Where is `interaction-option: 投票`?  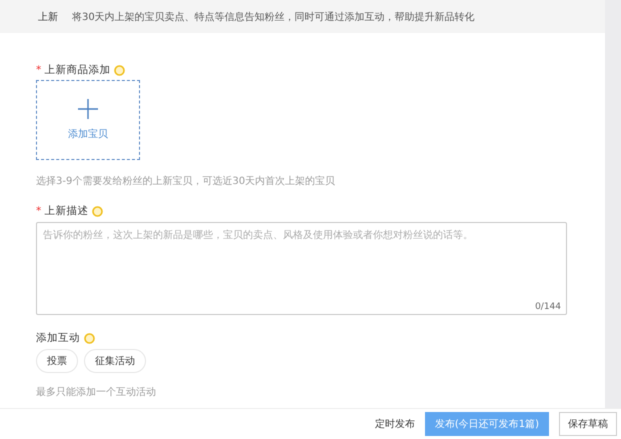 interaction-option: 投票 is located at coordinates (57, 361).